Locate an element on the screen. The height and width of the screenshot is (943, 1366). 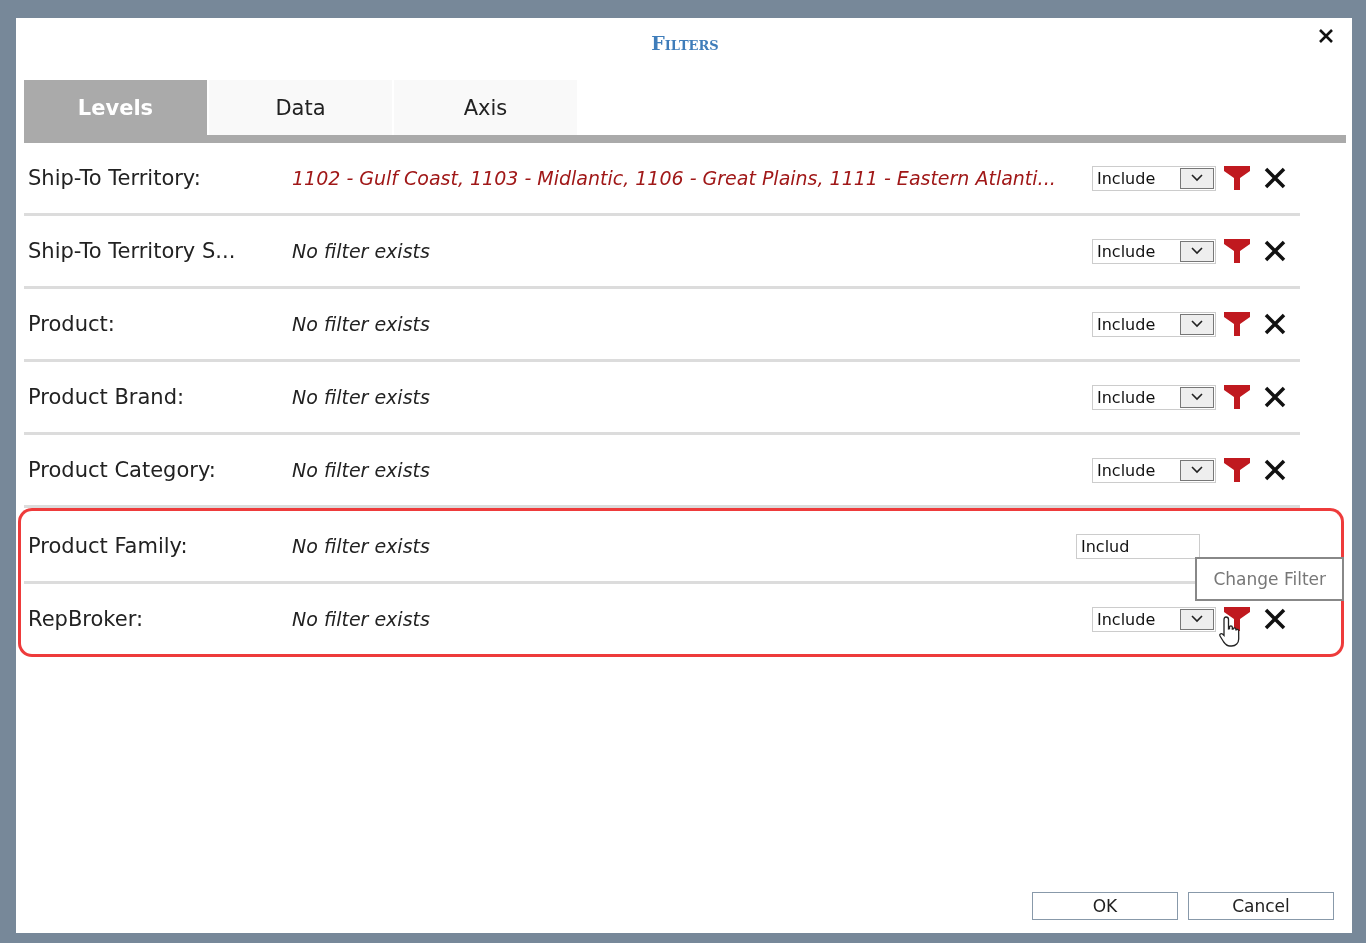
tooltip: Change Filter is located at coordinates (1269, 578).